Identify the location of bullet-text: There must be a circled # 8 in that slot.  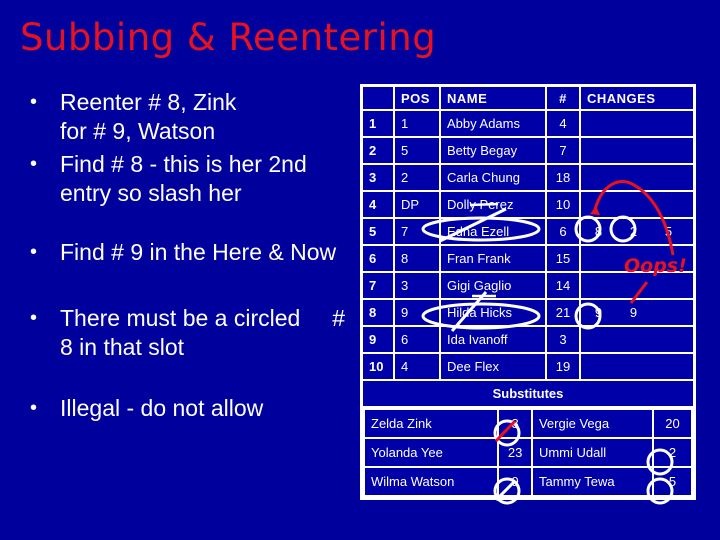
(203, 332).